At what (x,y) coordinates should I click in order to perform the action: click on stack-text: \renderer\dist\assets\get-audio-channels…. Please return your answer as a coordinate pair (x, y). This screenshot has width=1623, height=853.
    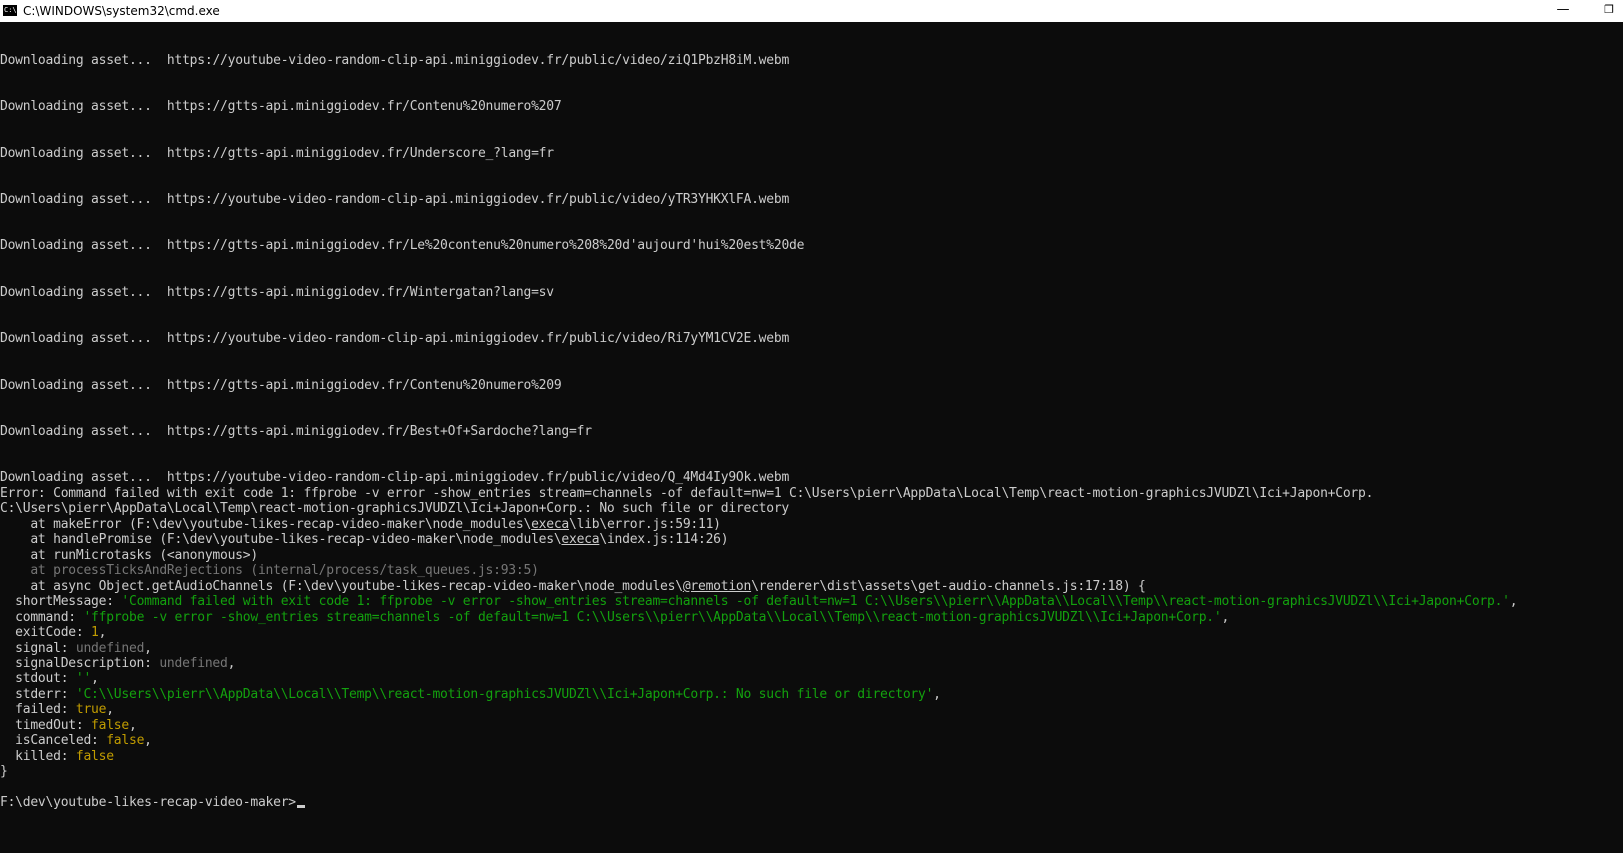
    Looking at the image, I should click on (948, 586).